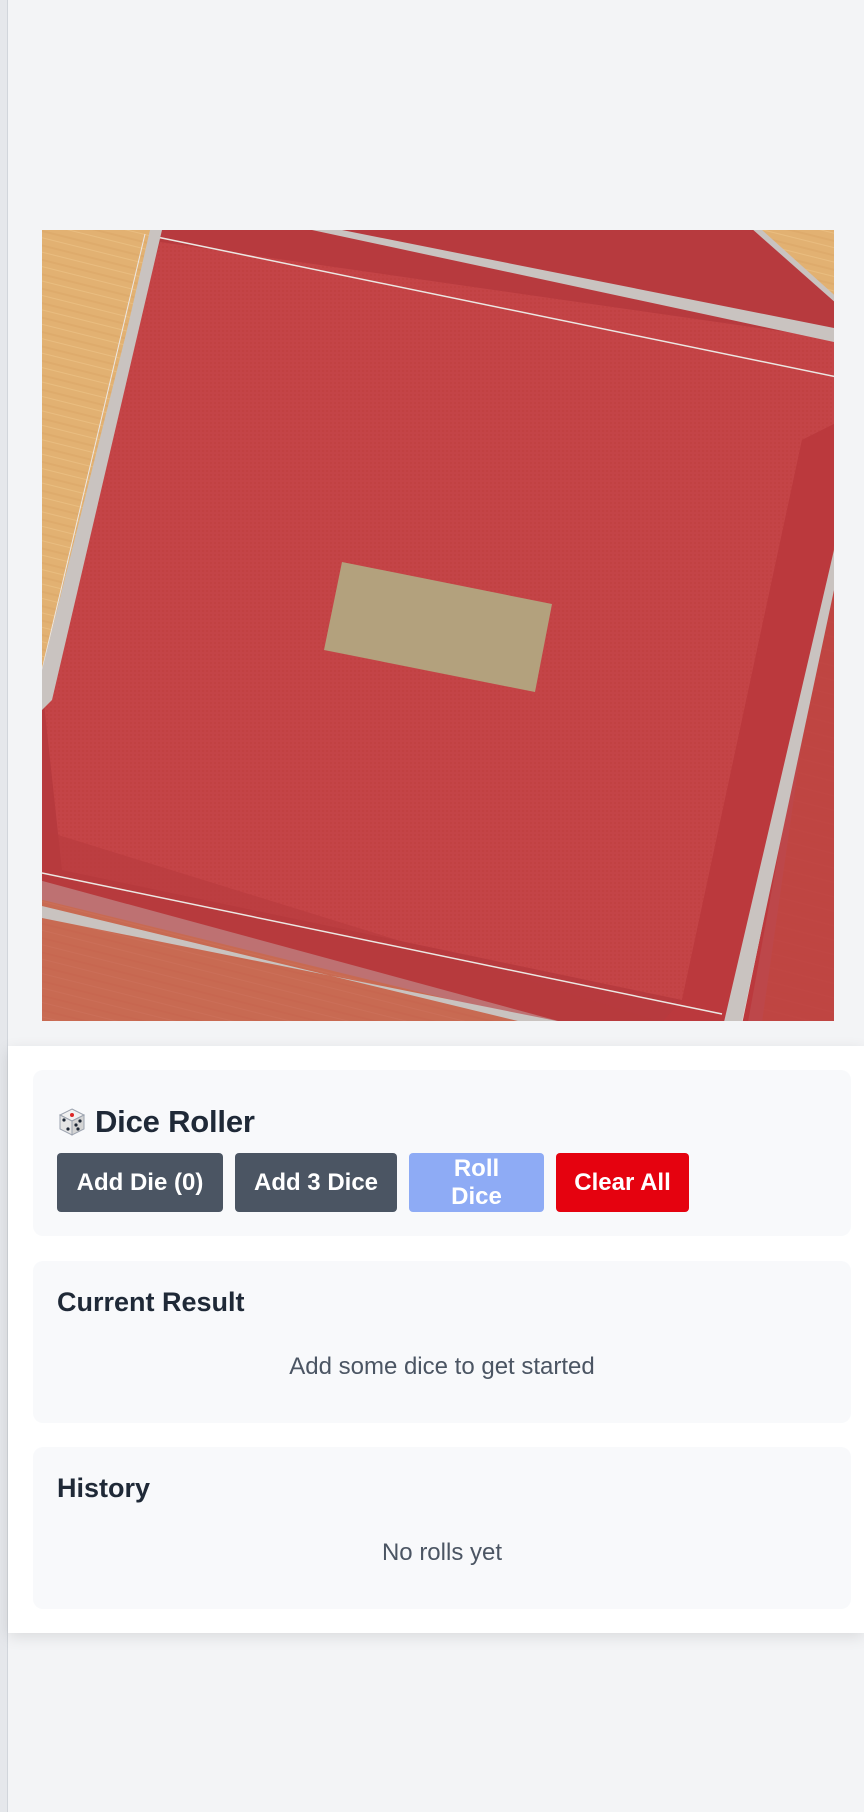  Describe the element at coordinates (72, 1122) in the screenshot. I see `dice-icon` at that location.